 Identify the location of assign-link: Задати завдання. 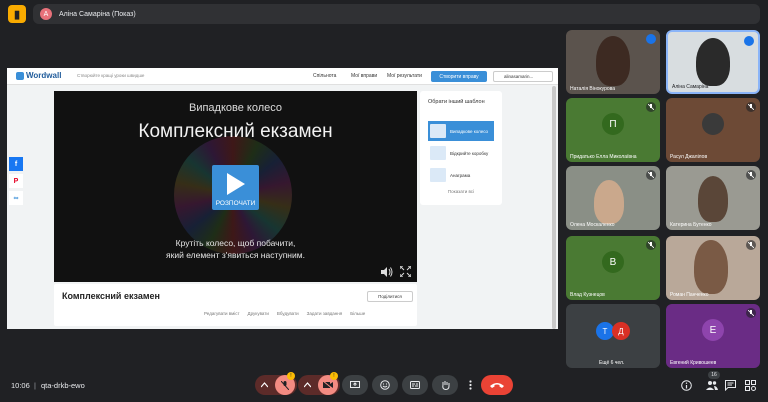
(325, 313).